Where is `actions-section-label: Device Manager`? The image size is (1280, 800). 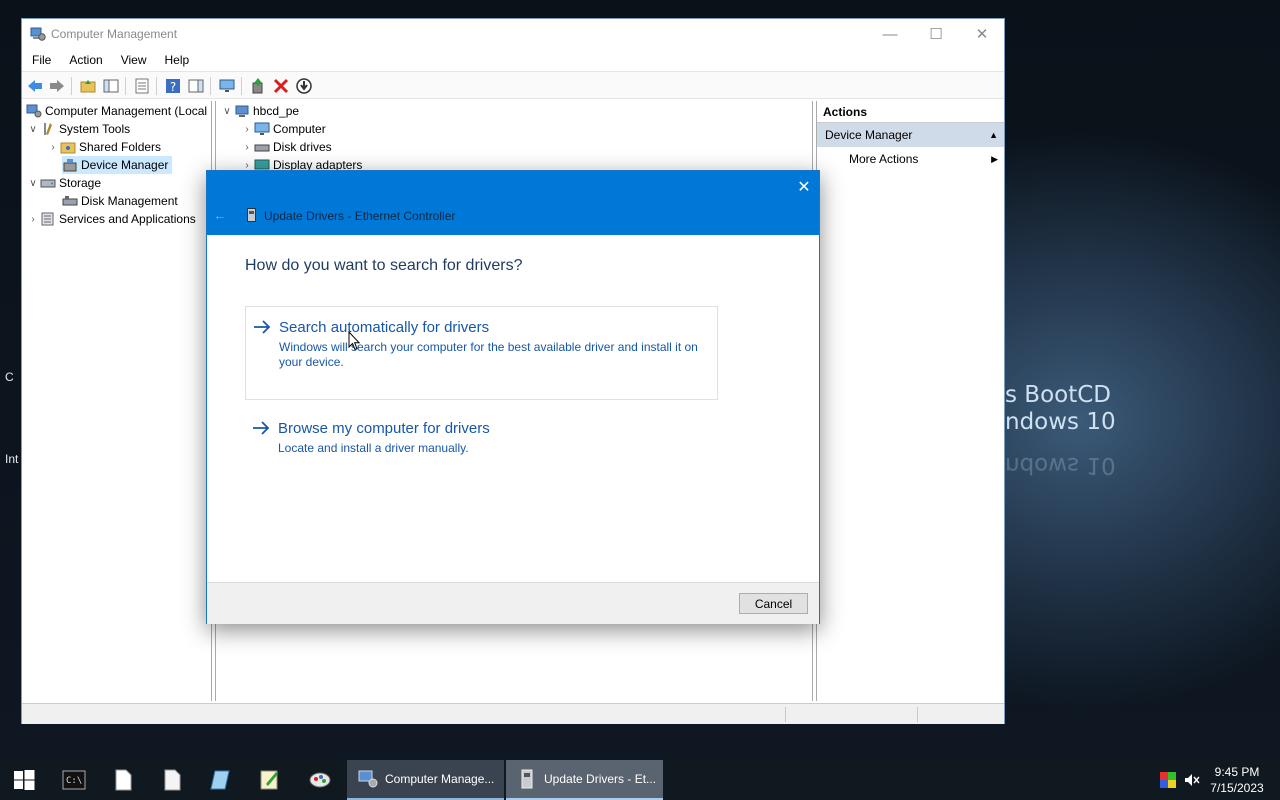 actions-section-label: Device Manager is located at coordinates (869, 135).